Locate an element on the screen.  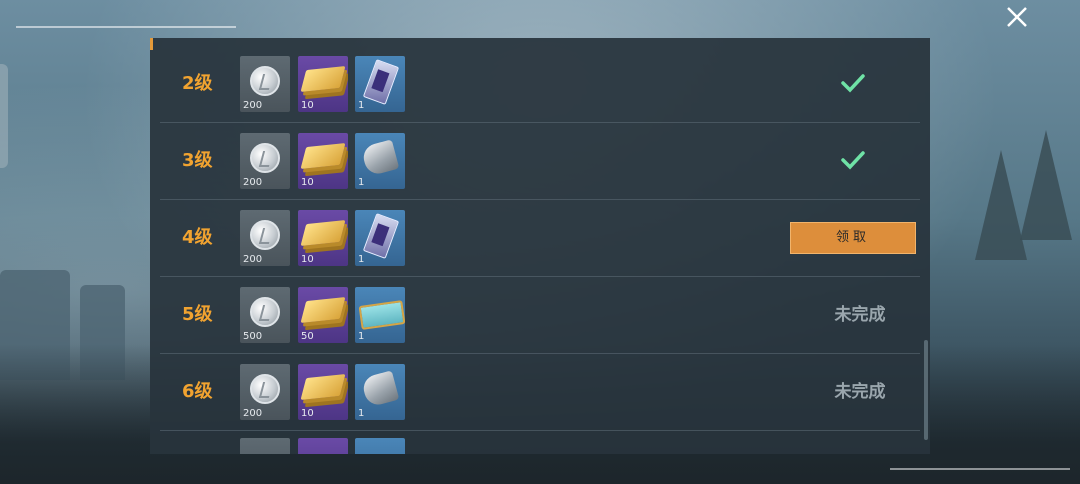
reward-item: 50 is located at coordinates (323, 315).